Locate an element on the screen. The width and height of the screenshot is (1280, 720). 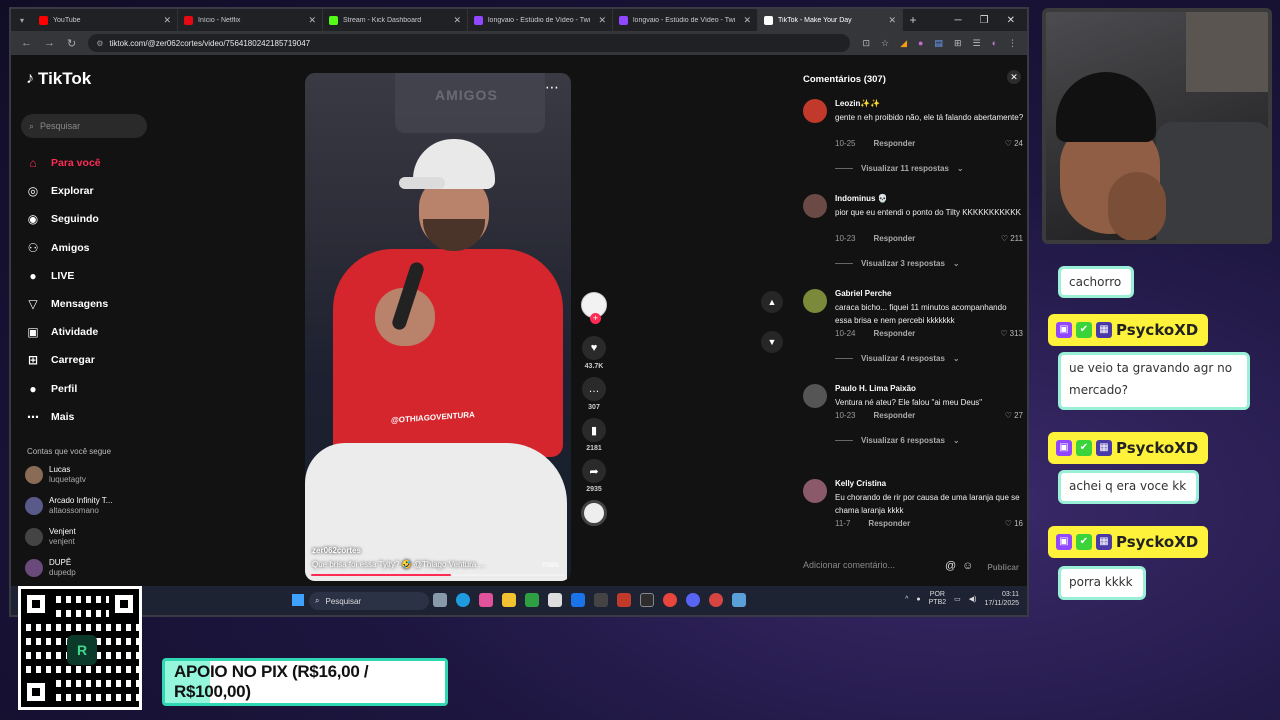
chrome-icon is located at coordinates (670, 600).